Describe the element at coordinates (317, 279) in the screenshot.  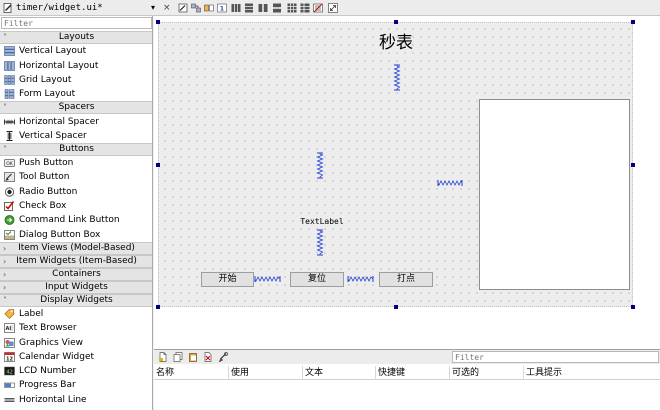
I see `reset-button: 复位` at that location.